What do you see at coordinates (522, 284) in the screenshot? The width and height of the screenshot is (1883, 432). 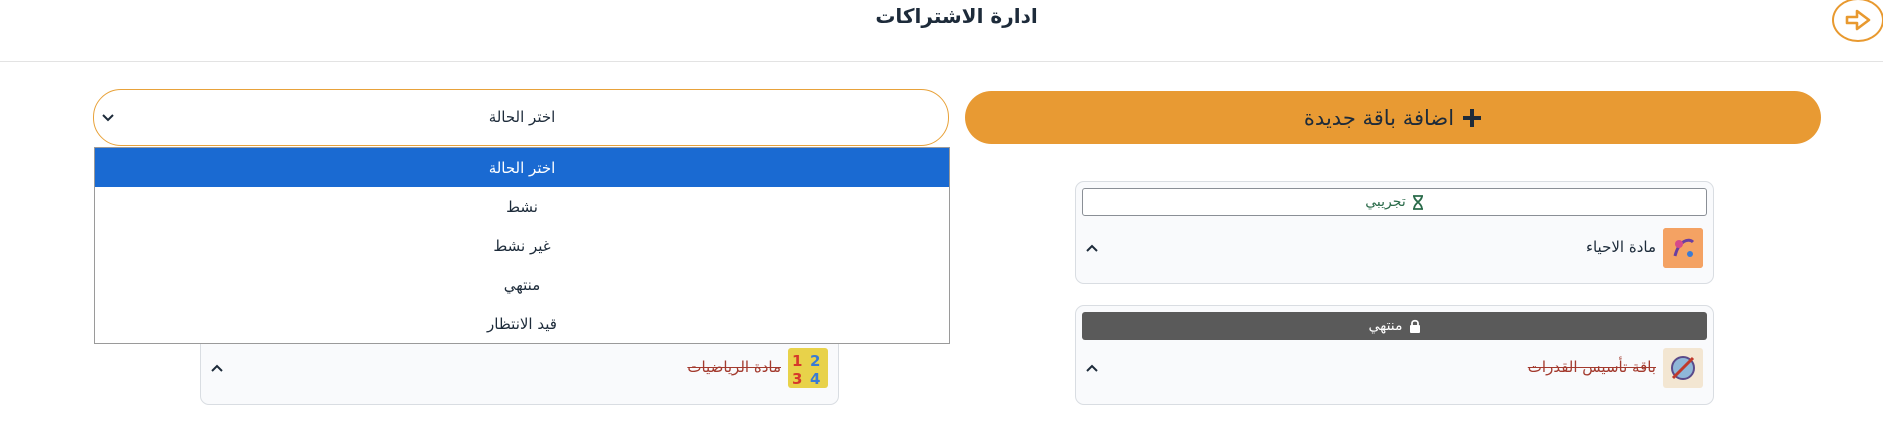 I see `status-option: منتهي` at bounding box center [522, 284].